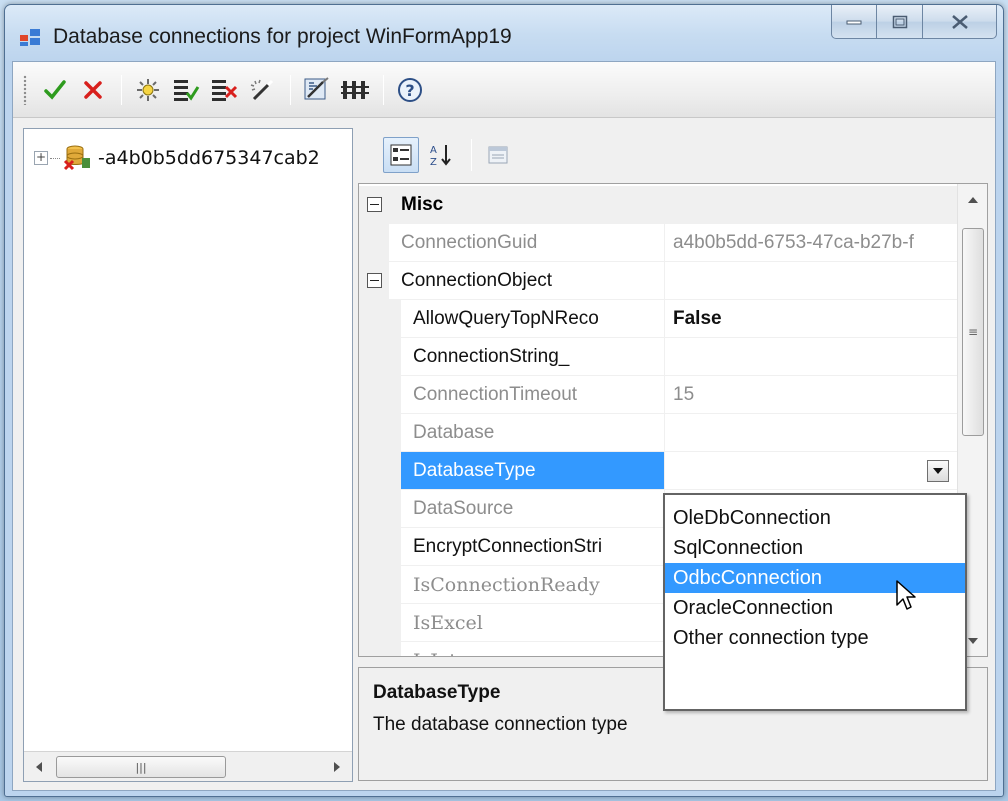 This screenshot has height=801, width=1008. I want to click on scroll-left-button, so click(39, 767).